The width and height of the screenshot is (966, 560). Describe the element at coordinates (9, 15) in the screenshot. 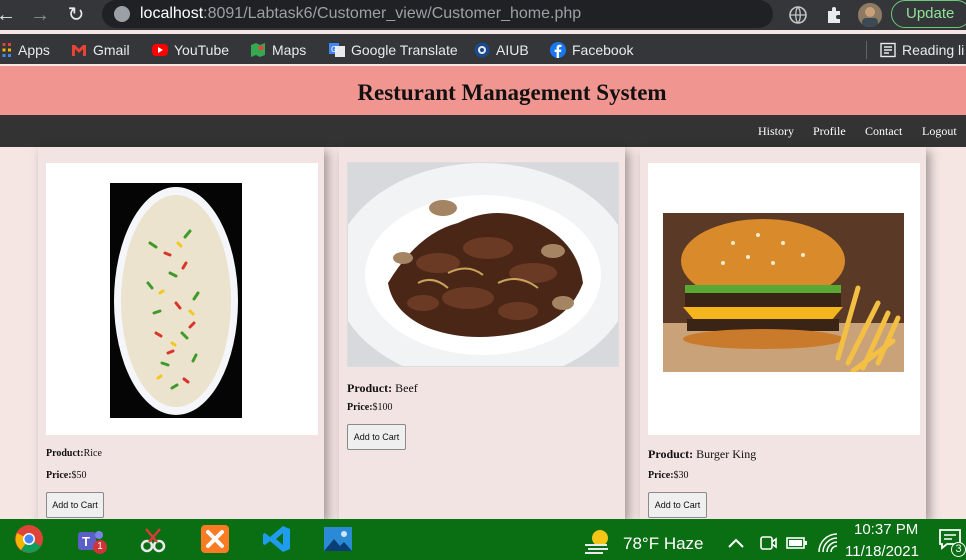

I see `back-arrow-icon: ←` at that location.